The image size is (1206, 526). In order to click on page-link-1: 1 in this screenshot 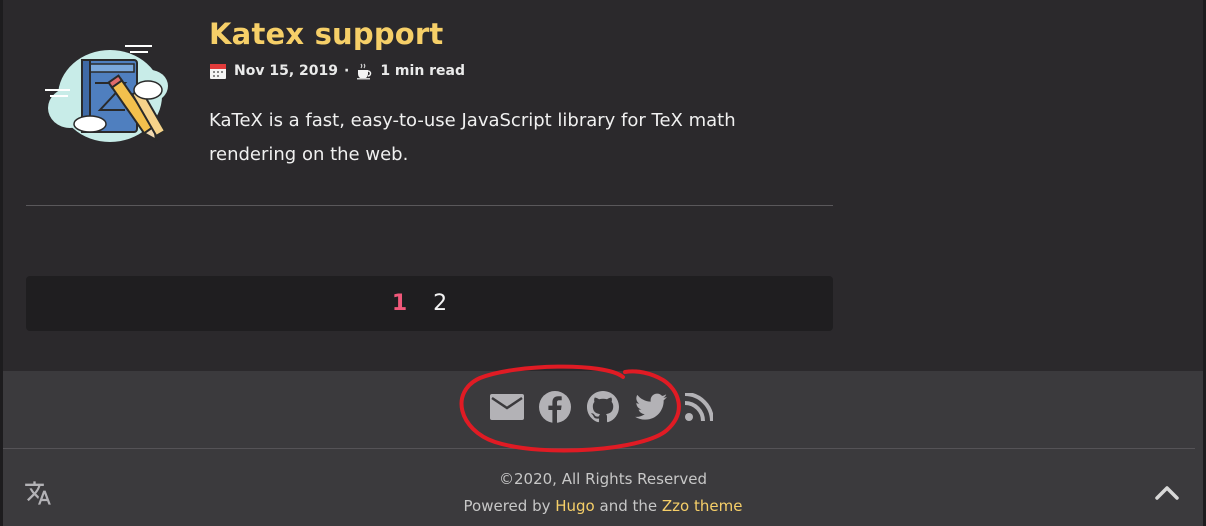, I will do `click(399, 303)`.